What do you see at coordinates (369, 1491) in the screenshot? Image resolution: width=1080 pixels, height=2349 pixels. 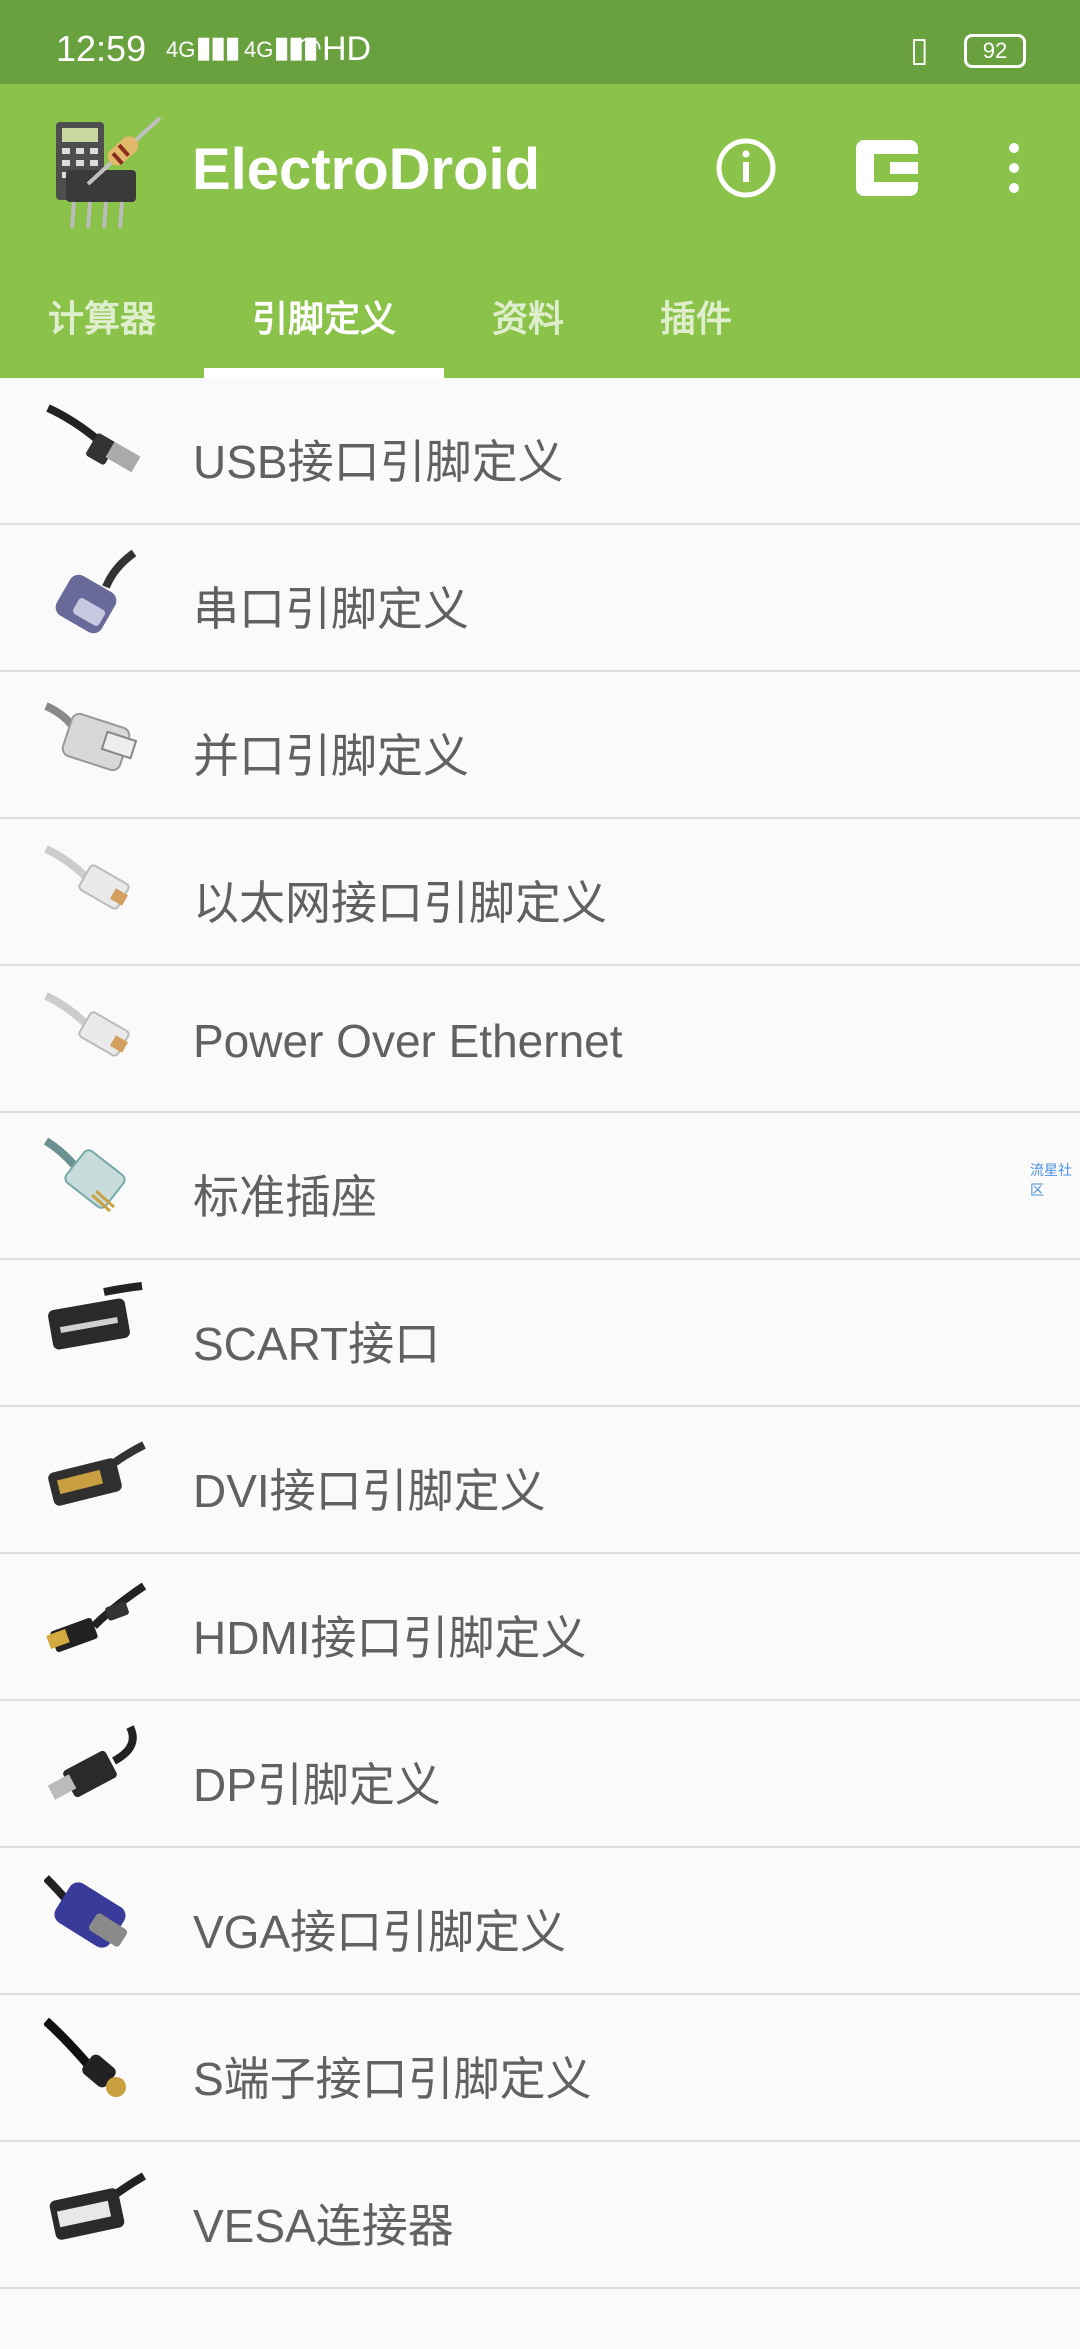 I see `list-item-label: DVI接口引脚定义` at bounding box center [369, 1491].